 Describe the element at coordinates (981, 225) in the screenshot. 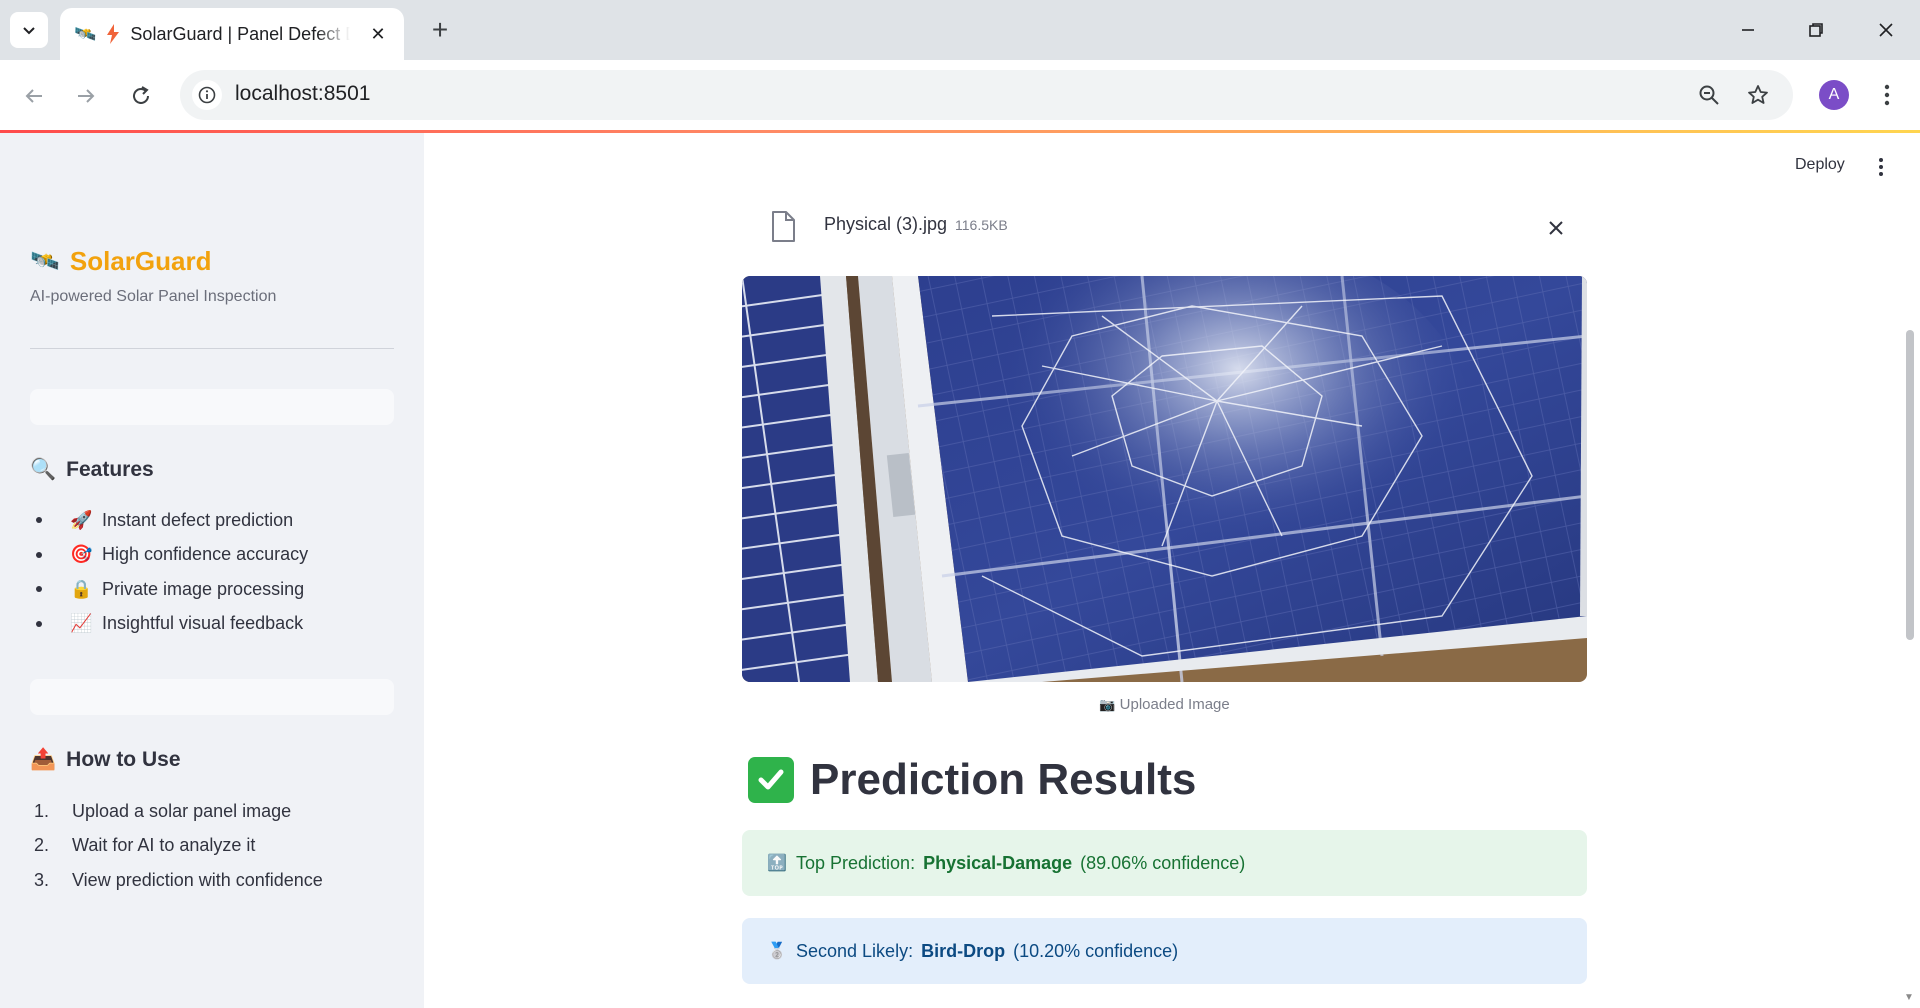

I see `uploaded-file-size: 116.5KB` at that location.